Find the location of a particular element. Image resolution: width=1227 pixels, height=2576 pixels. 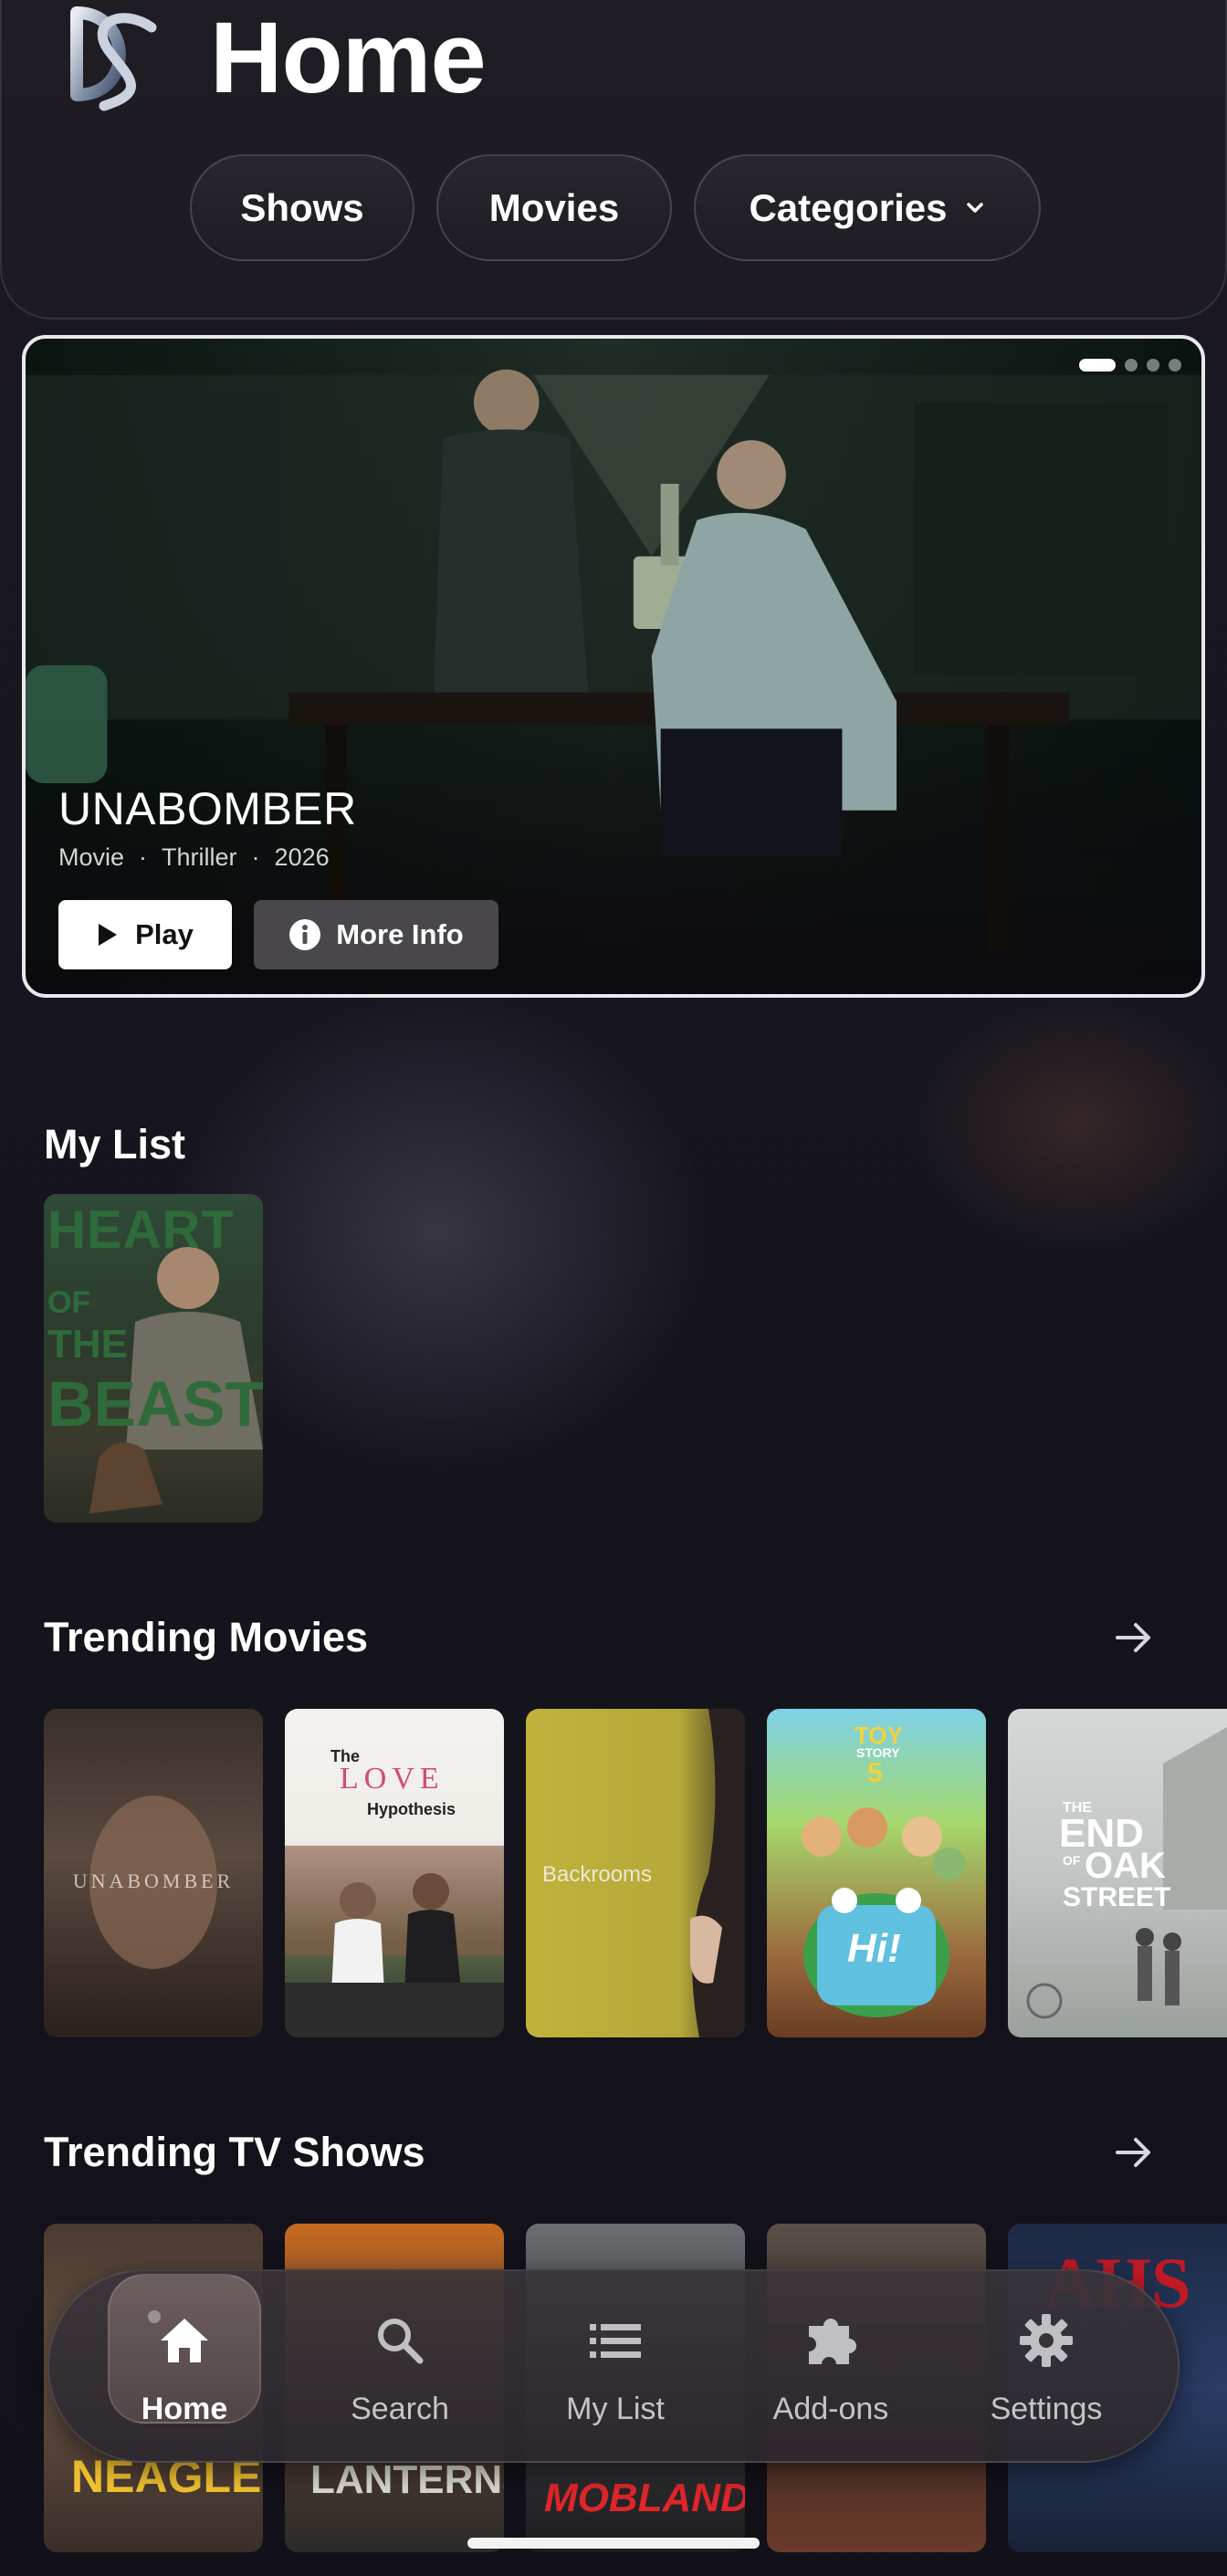

header-bar: Home Shows Movies Categories is located at coordinates (613, 159).